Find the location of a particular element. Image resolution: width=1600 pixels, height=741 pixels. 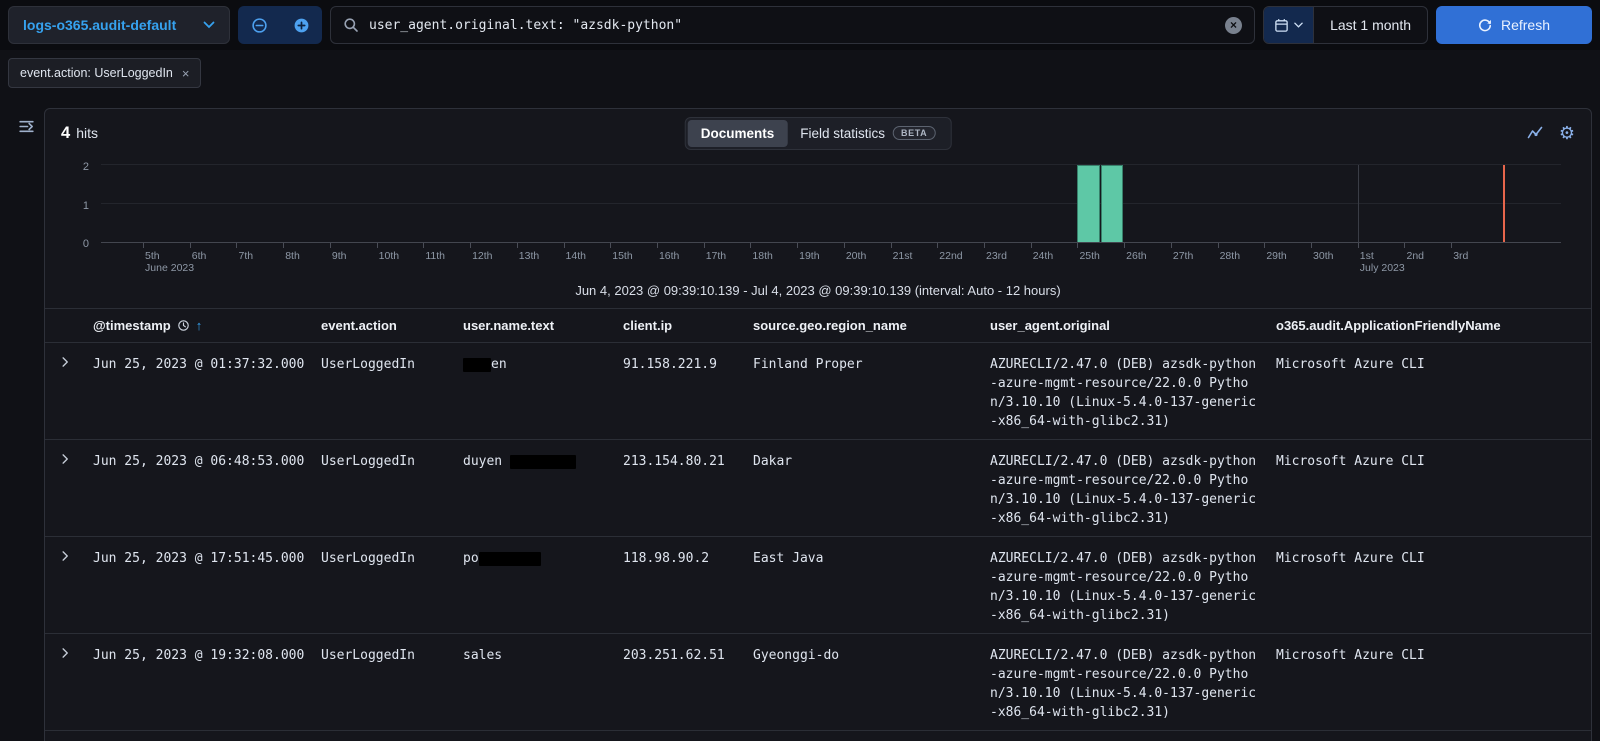

histogram-plot is located at coordinates (831, 203).